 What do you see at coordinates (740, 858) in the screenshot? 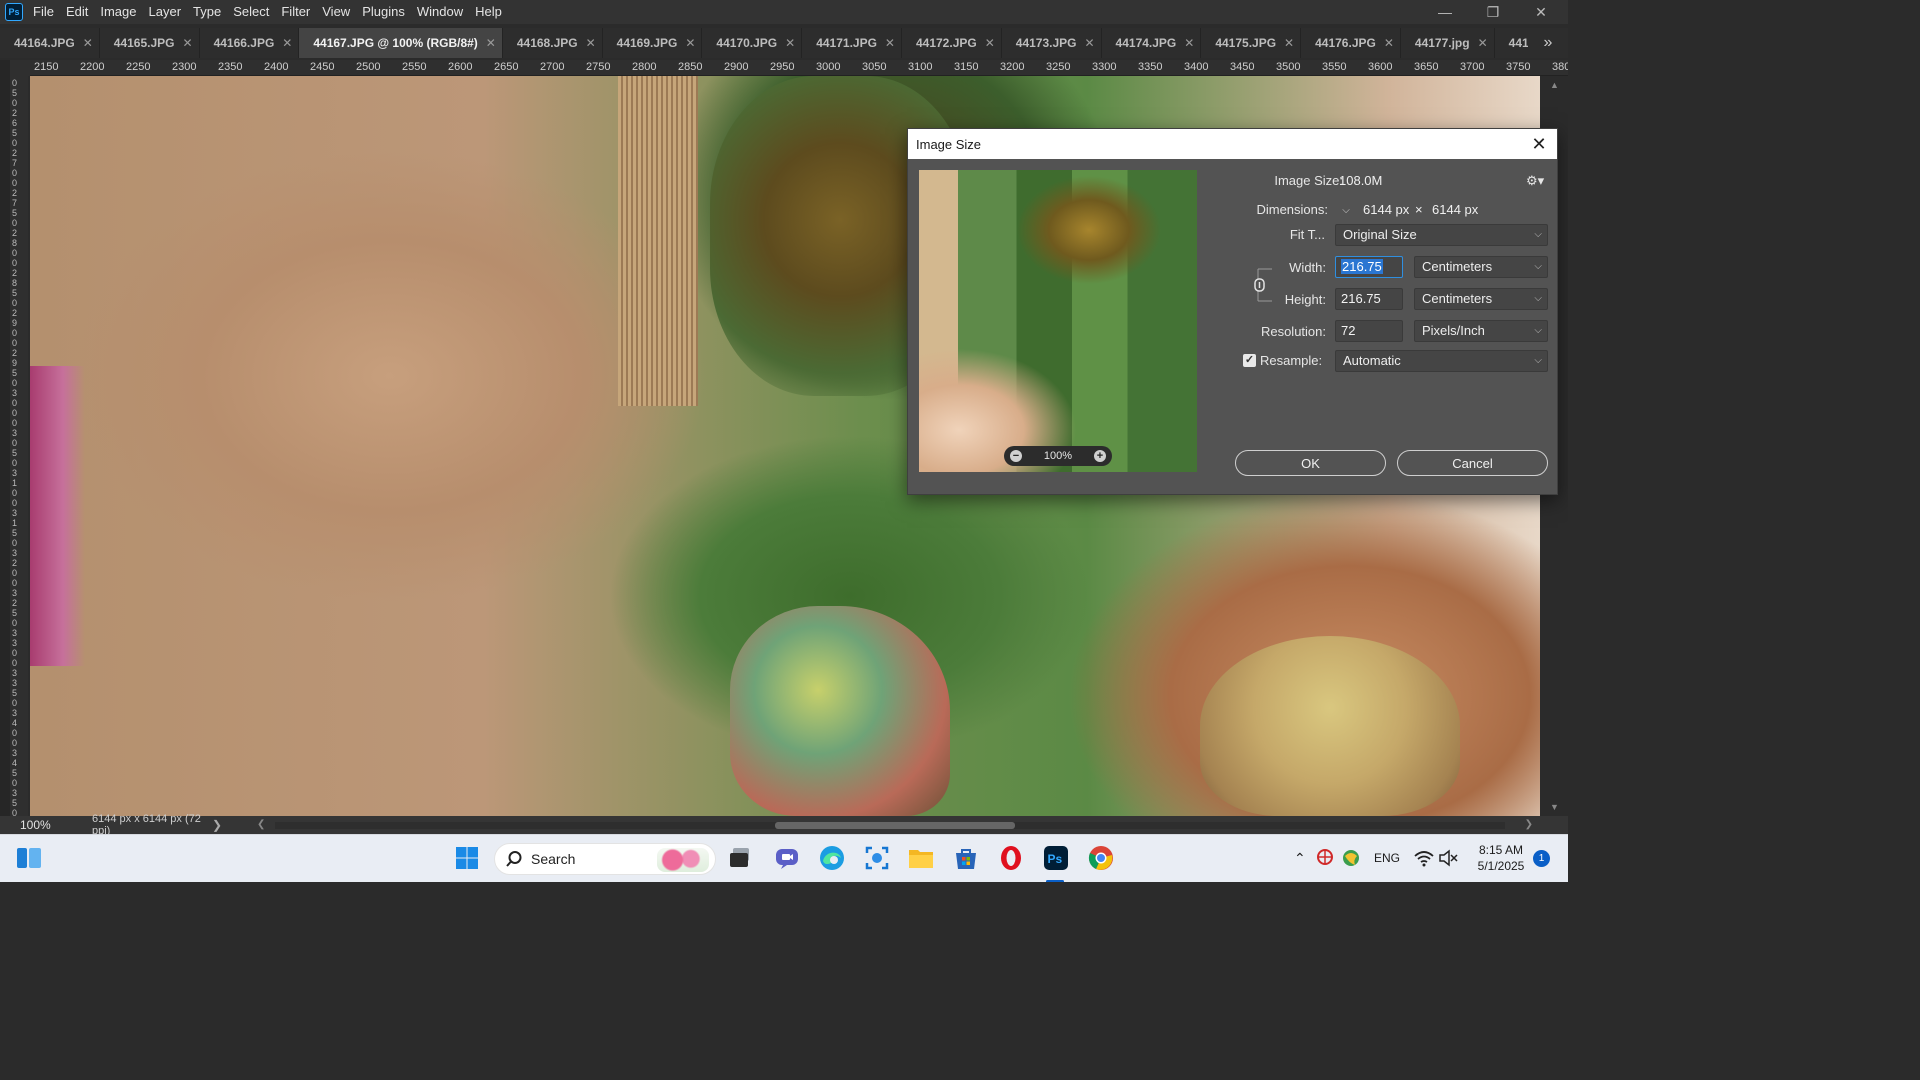
I see `task-view-icon` at bounding box center [740, 858].